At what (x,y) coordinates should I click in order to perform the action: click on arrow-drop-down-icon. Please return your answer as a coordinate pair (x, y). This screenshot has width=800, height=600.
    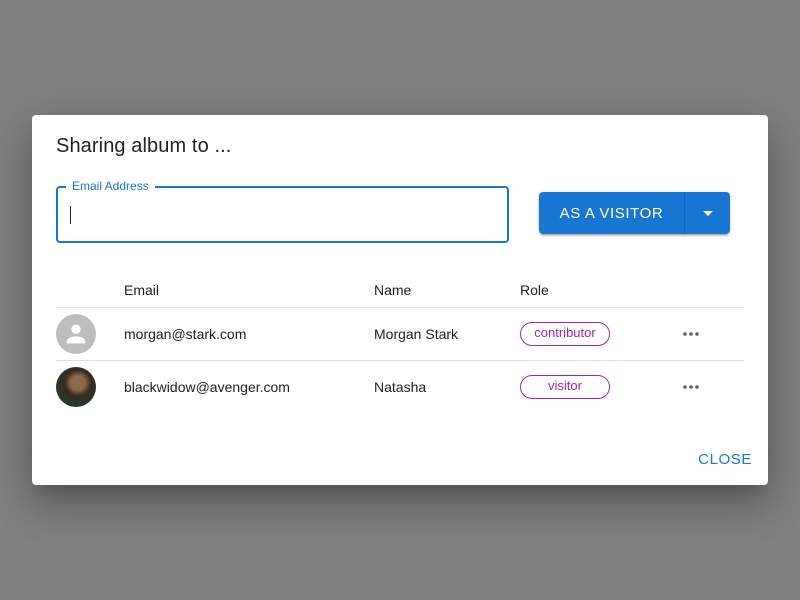
    Looking at the image, I should click on (707, 213).